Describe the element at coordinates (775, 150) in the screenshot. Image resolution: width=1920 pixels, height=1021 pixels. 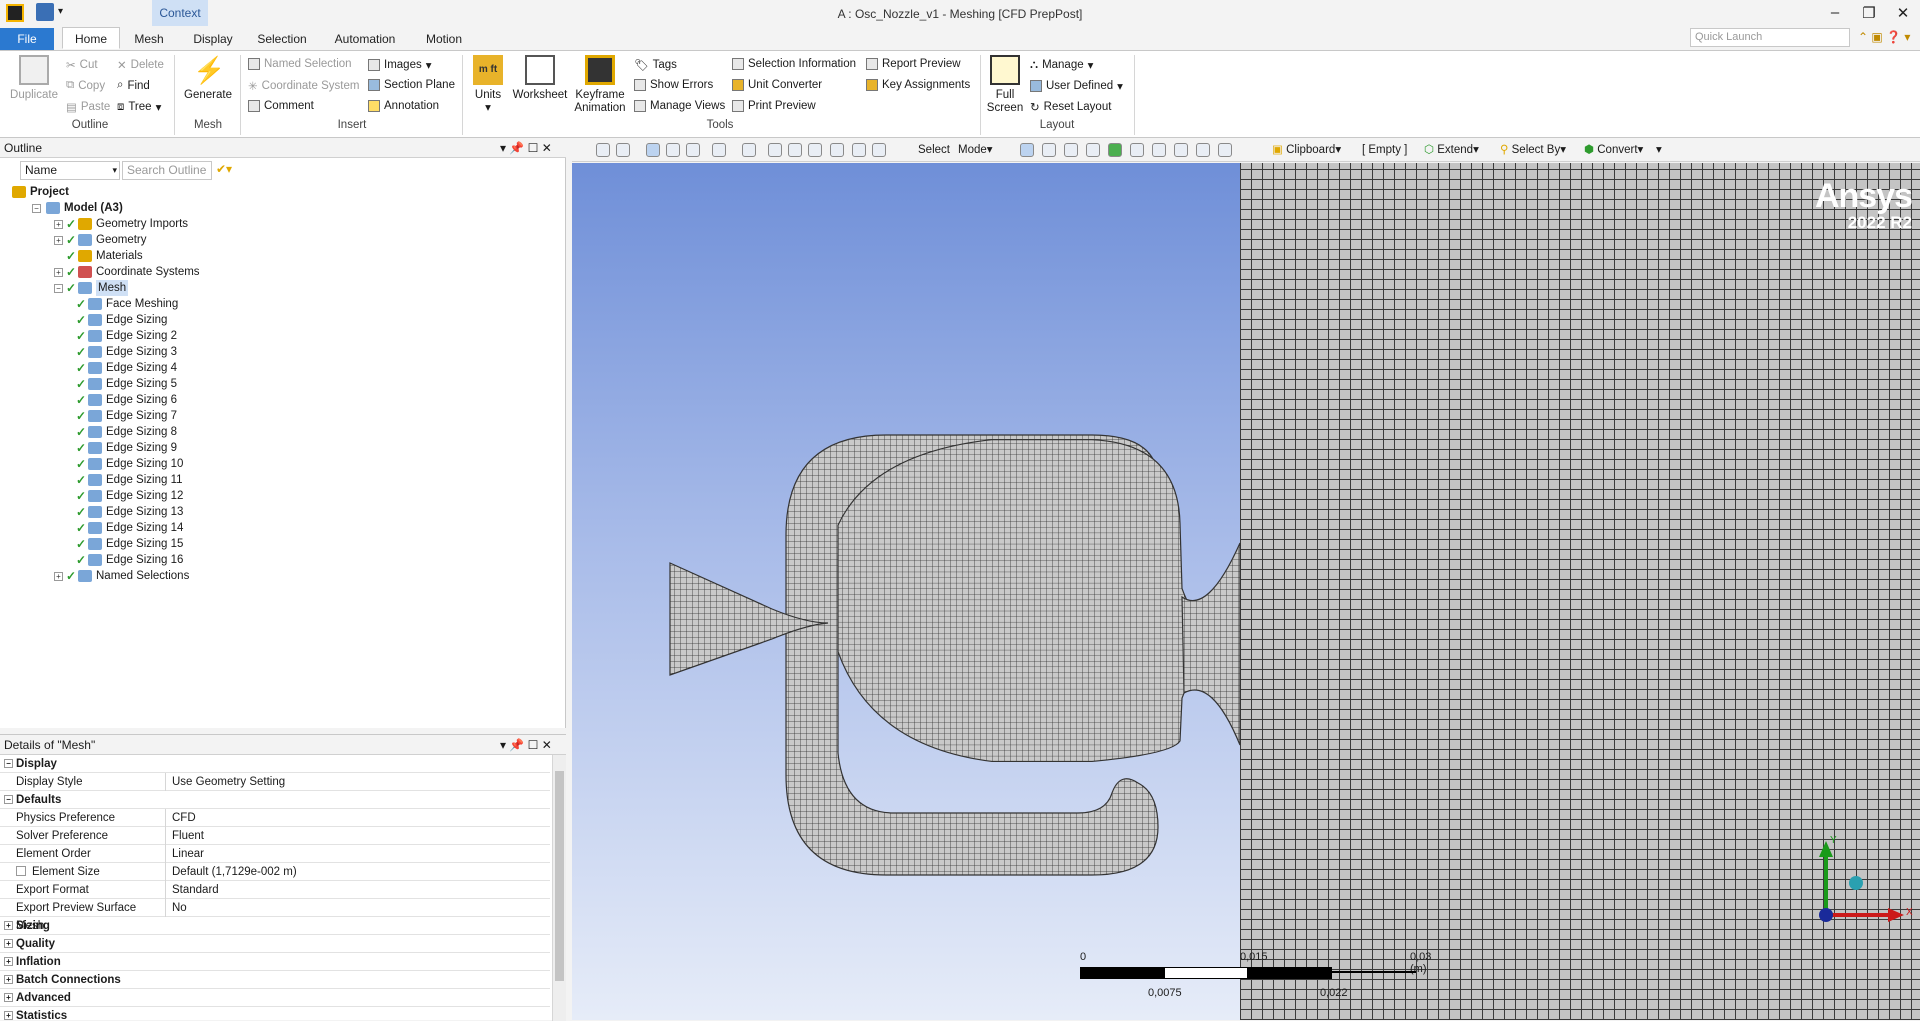
I see `pan-icon` at that location.